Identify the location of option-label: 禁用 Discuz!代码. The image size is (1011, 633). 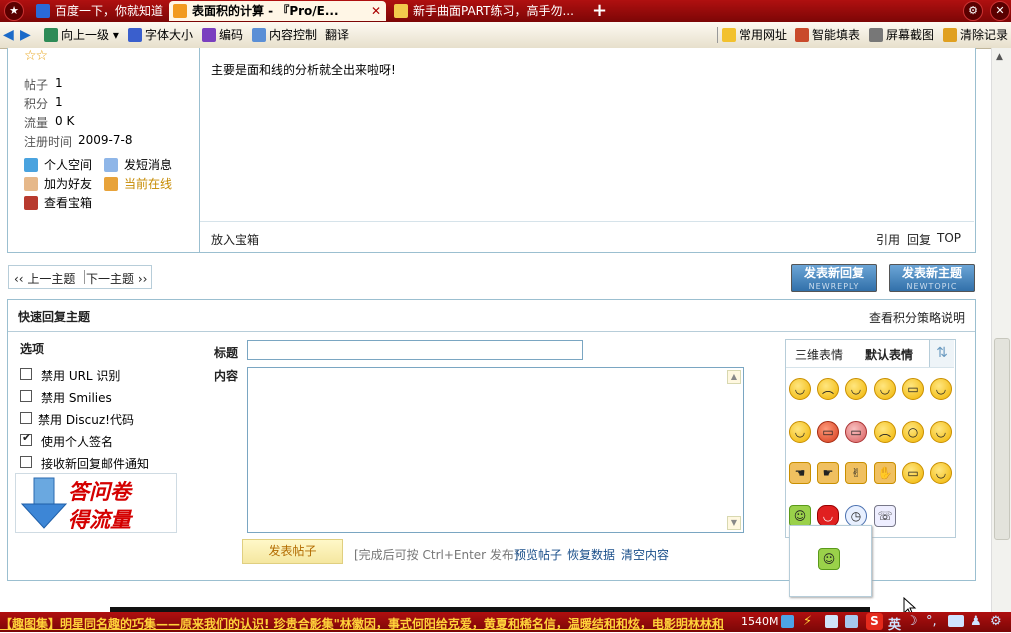
(86, 420).